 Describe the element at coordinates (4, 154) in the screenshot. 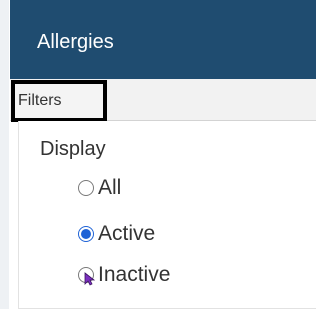

I see `left-gutter` at that location.